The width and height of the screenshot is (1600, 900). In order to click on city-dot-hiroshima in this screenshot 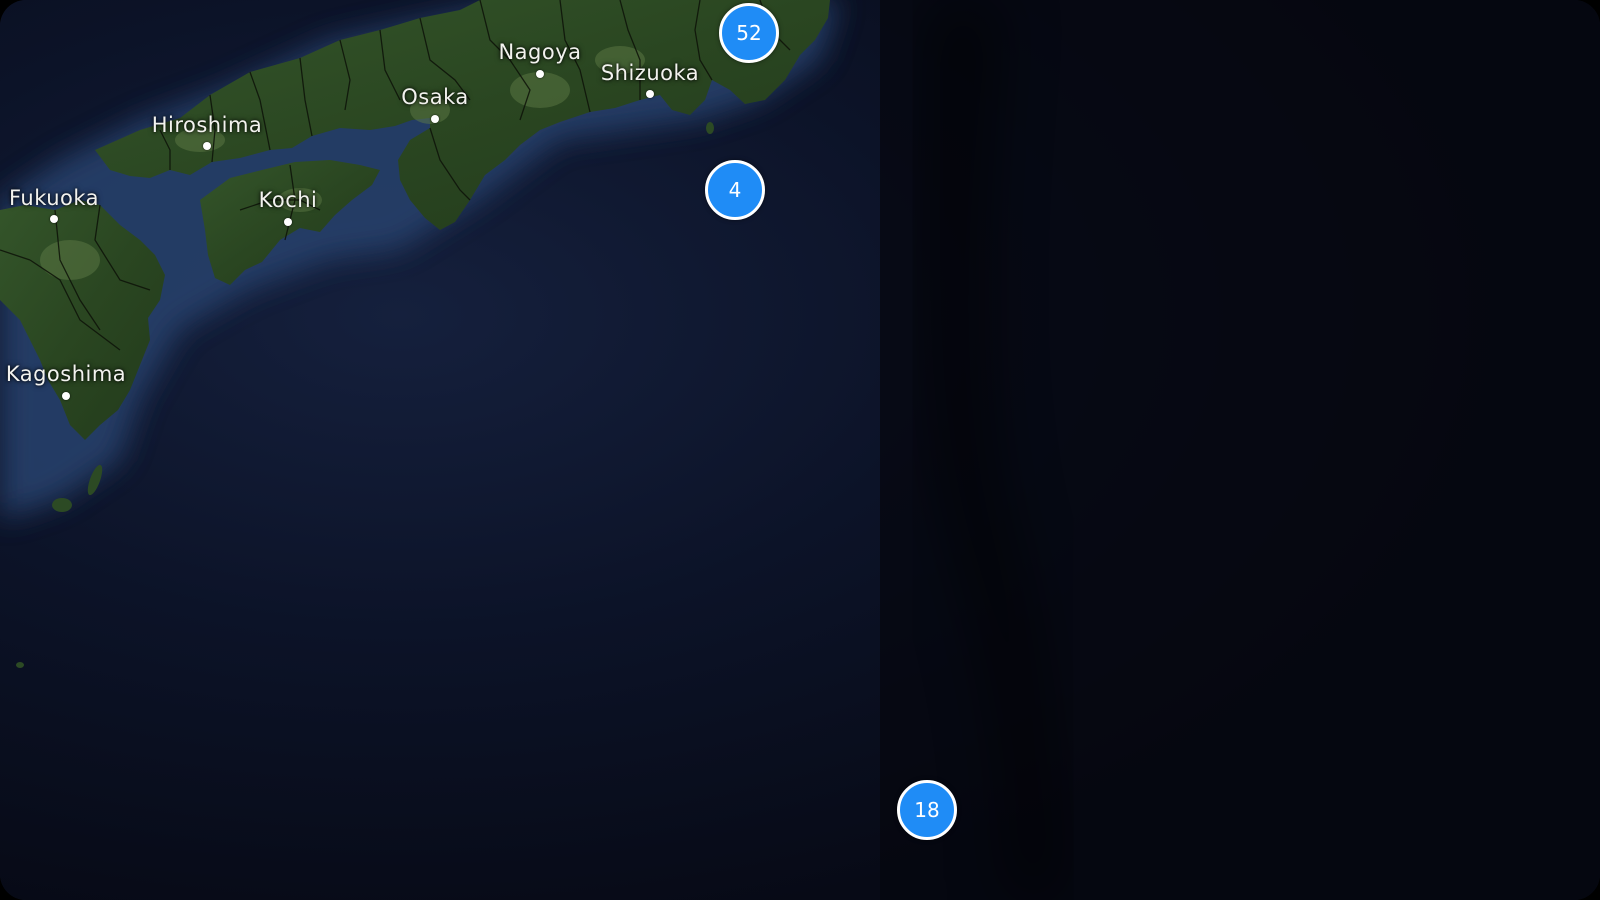, I will do `click(207, 146)`.